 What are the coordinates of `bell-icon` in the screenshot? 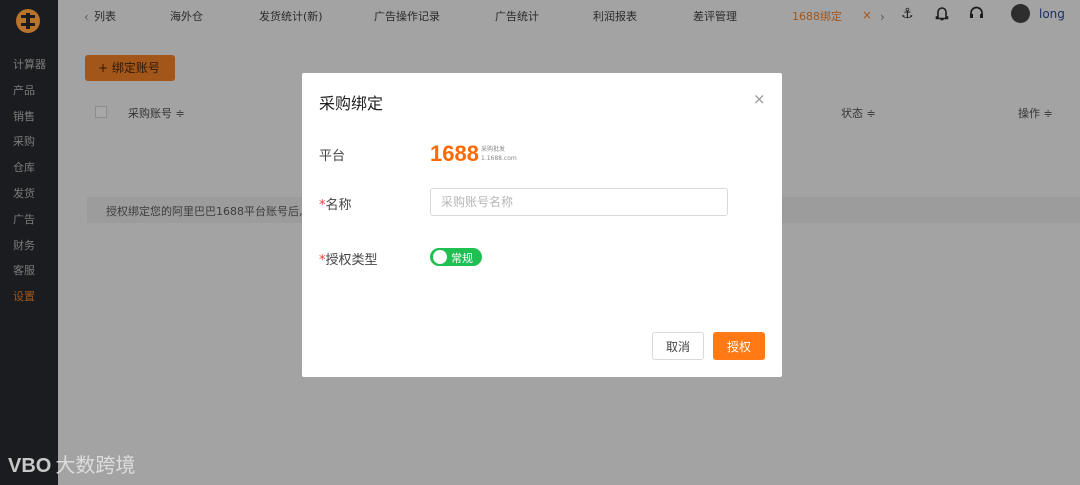 It's located at (942, 15).